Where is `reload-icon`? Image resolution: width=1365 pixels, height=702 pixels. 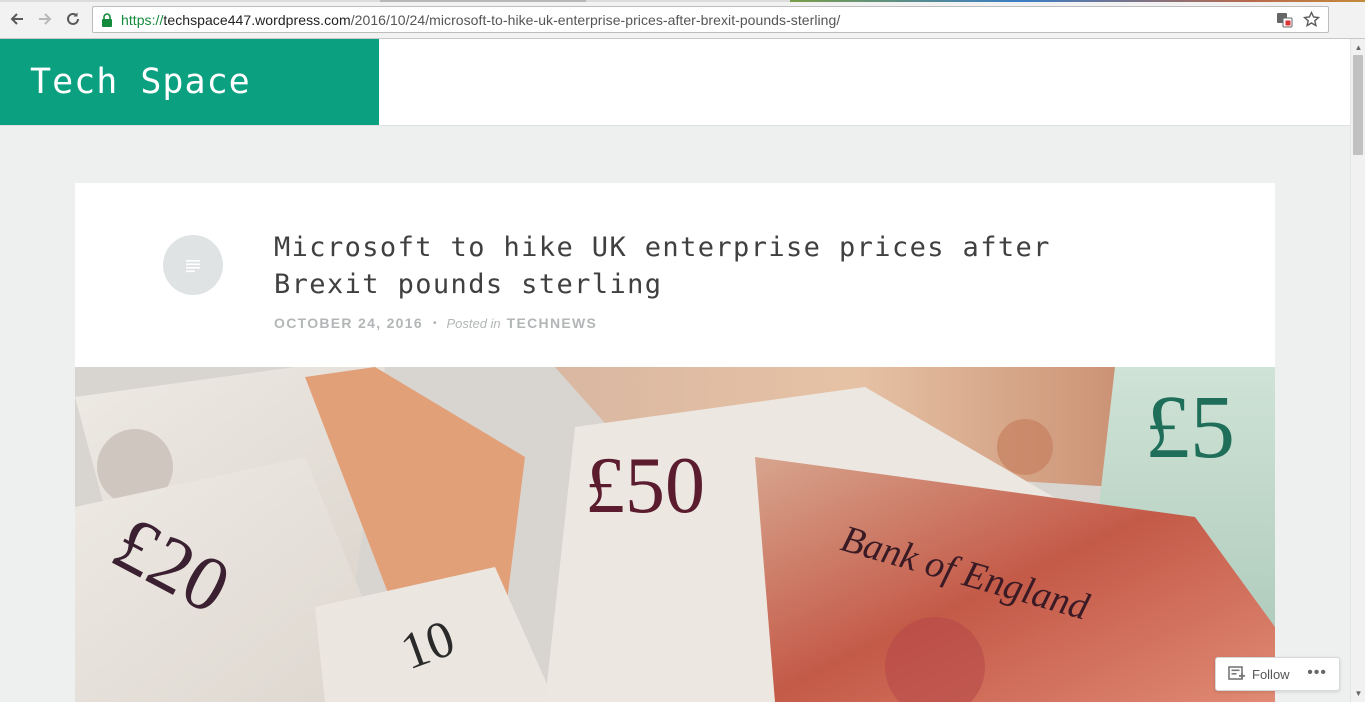 reload-icon is located at coordinates (73, 19).